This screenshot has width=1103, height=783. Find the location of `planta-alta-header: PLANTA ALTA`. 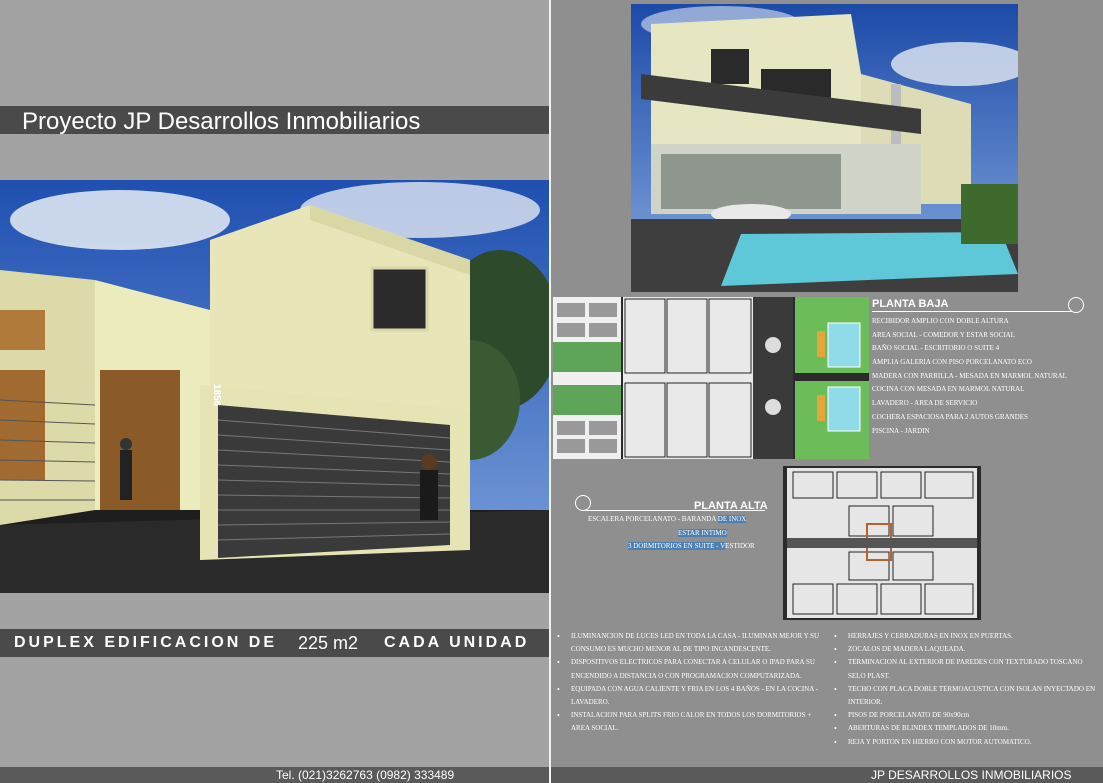

planta-alta-header: PLANTA ALTA is located at coordinates (731, 505).